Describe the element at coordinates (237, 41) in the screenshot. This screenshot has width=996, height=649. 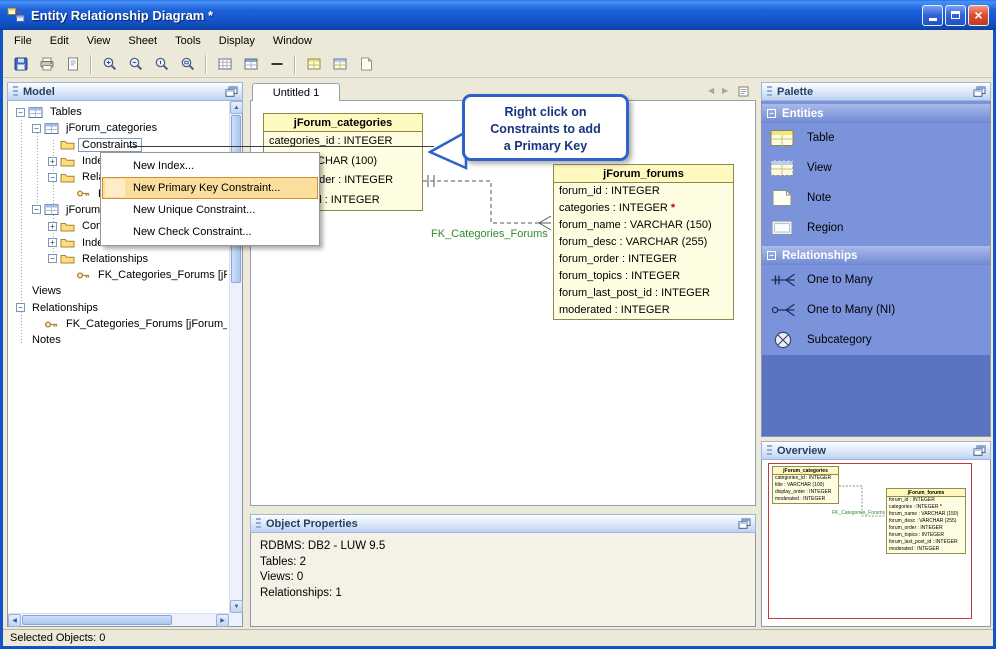
I see `menu-display: Display` at that location.